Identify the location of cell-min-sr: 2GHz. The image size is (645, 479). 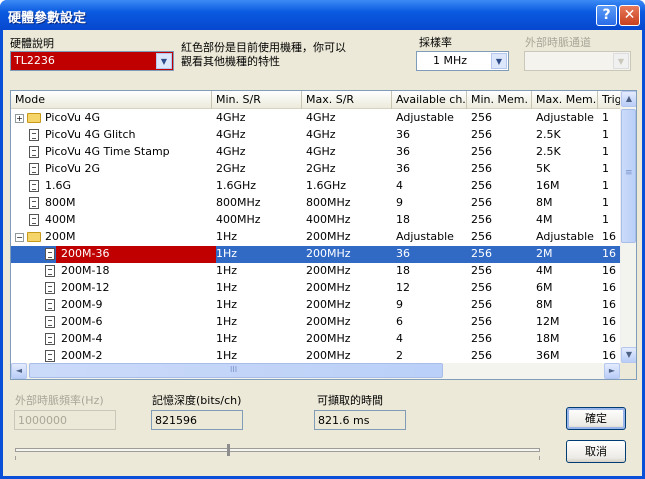
(231, 168).